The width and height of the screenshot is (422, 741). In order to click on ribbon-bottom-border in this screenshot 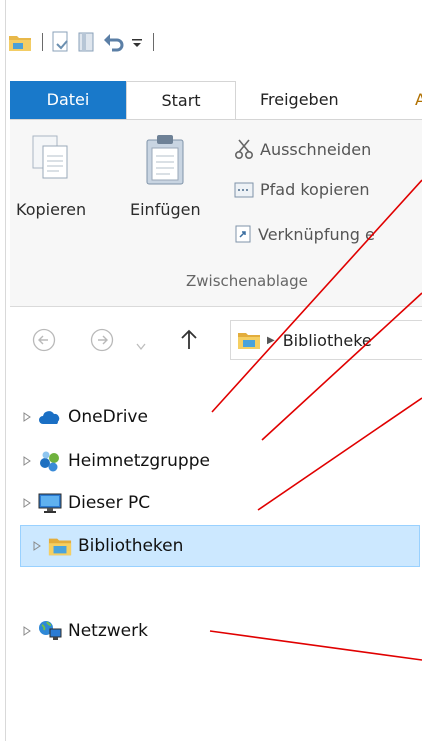, I will do `click(216, 306)`.